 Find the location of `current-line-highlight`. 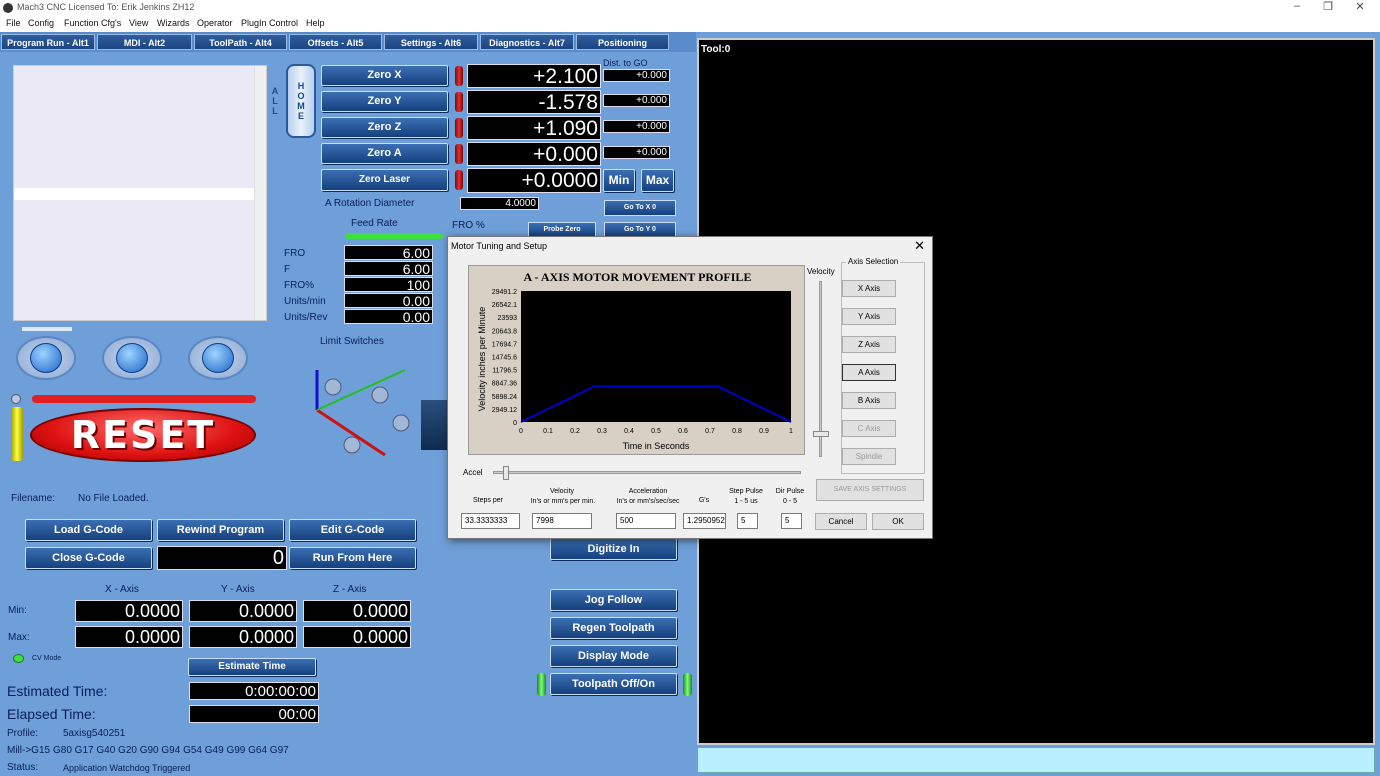

current-line-highlight is located at coordinates (134, 194).